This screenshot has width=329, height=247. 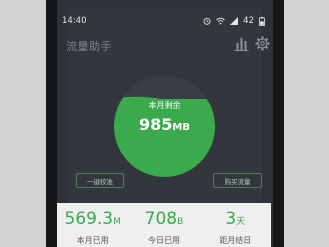 I want to click on remaining-data-gauge: 本月剩余 985MB, so click(x=164, y=126).